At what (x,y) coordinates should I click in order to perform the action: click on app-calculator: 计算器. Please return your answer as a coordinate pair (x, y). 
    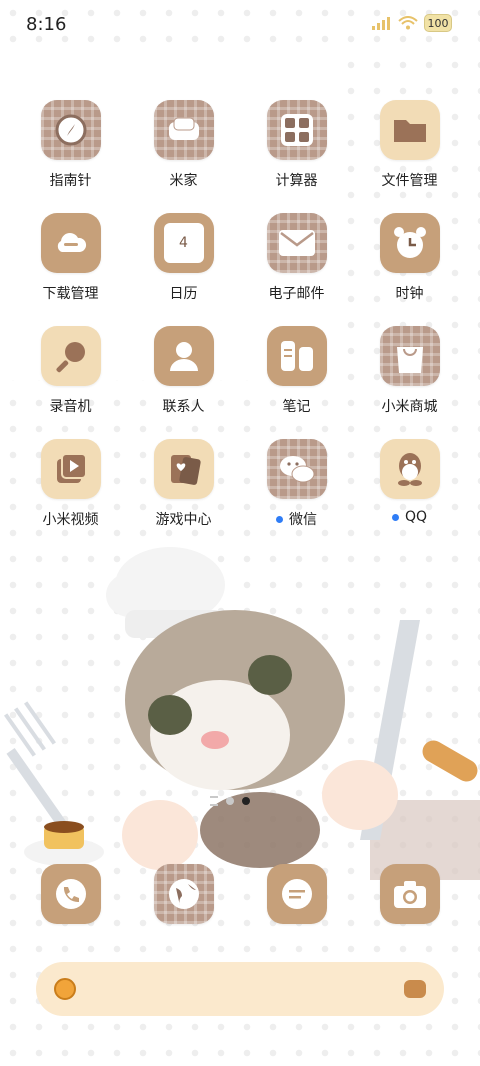
    Looking at the image, I should click on (296, 156).